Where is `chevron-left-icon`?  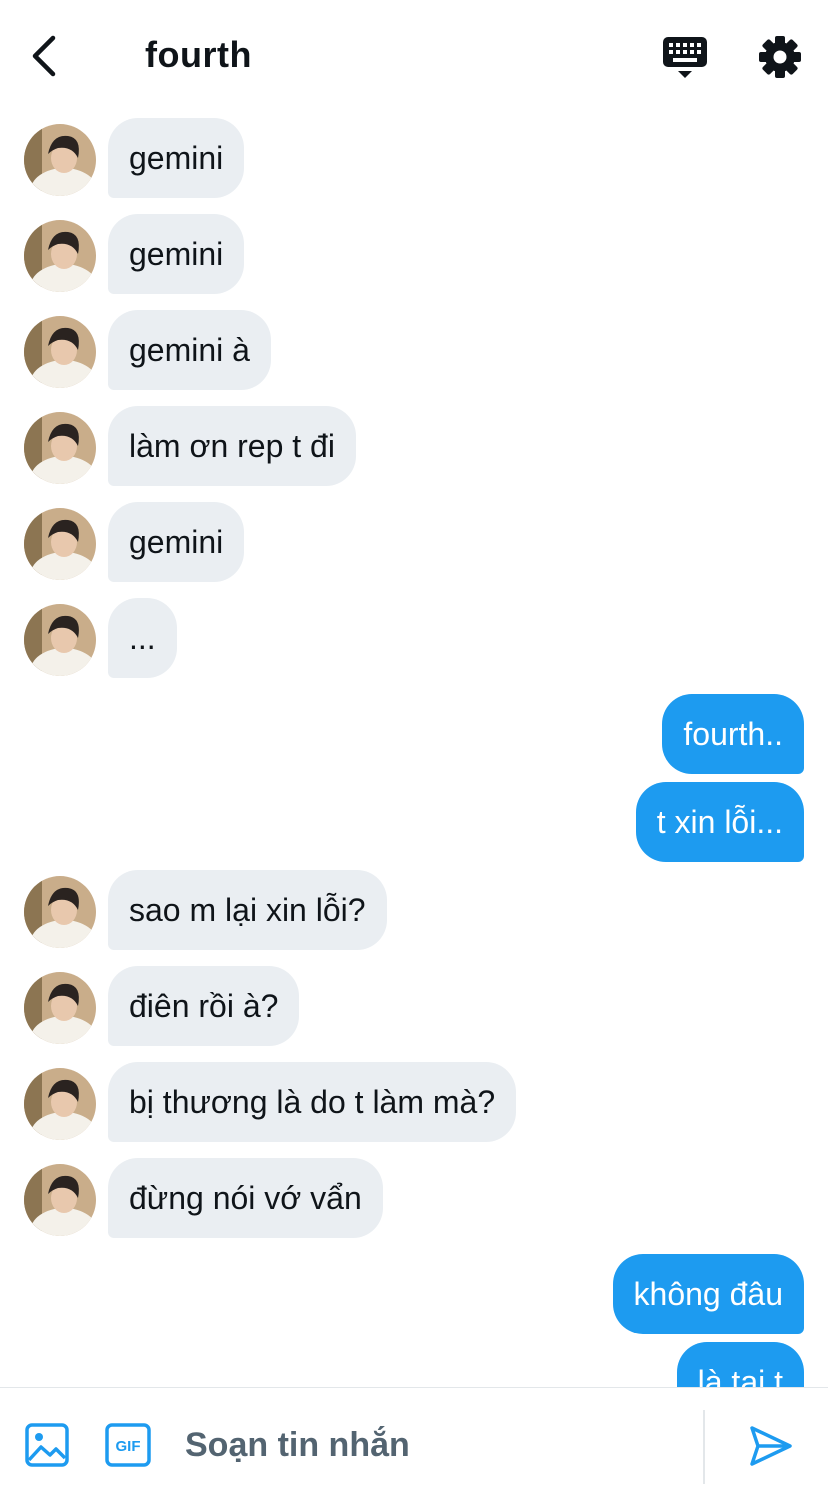 chevron-left-icon is located at coordinates (44, 56).